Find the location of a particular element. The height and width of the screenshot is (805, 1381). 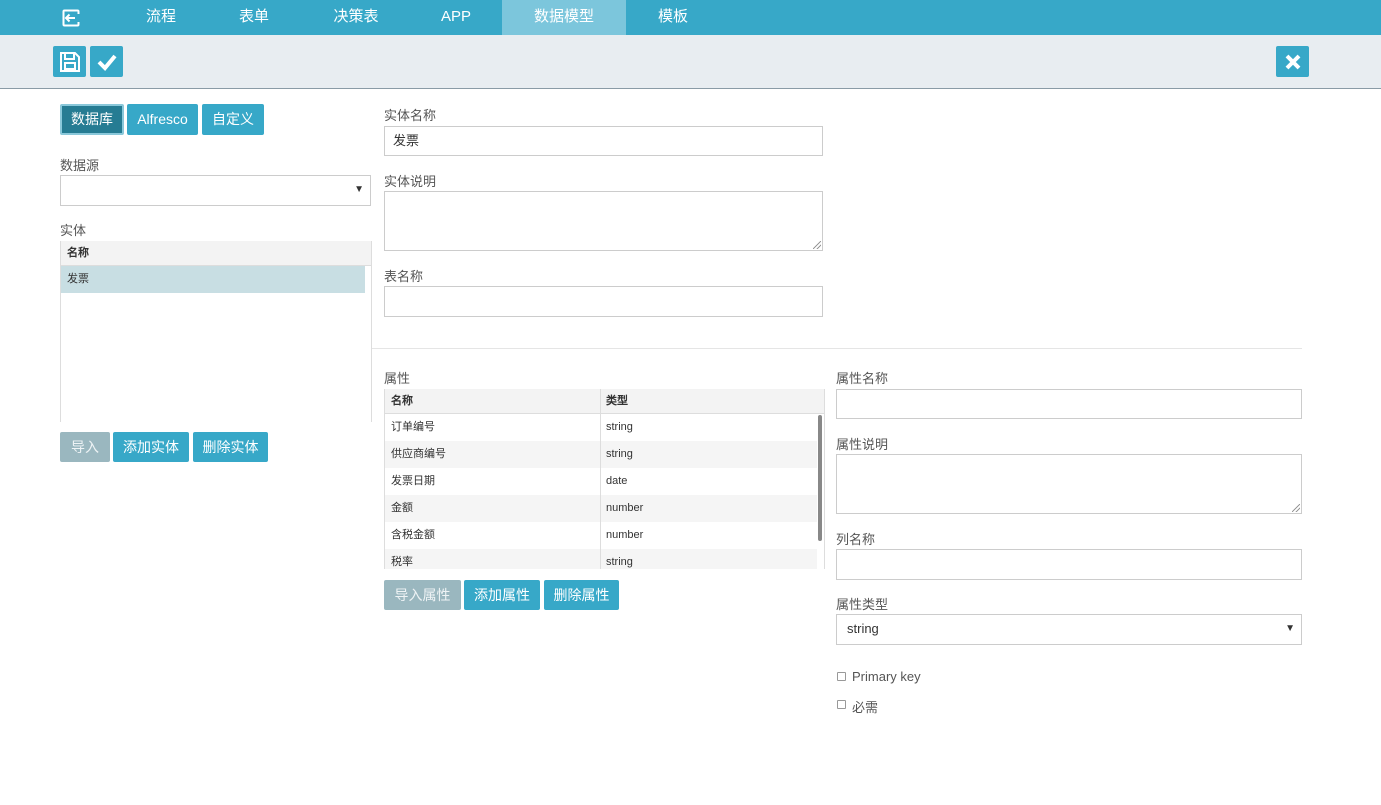

nav-process: 流程 is located at coordinates (161, 17).